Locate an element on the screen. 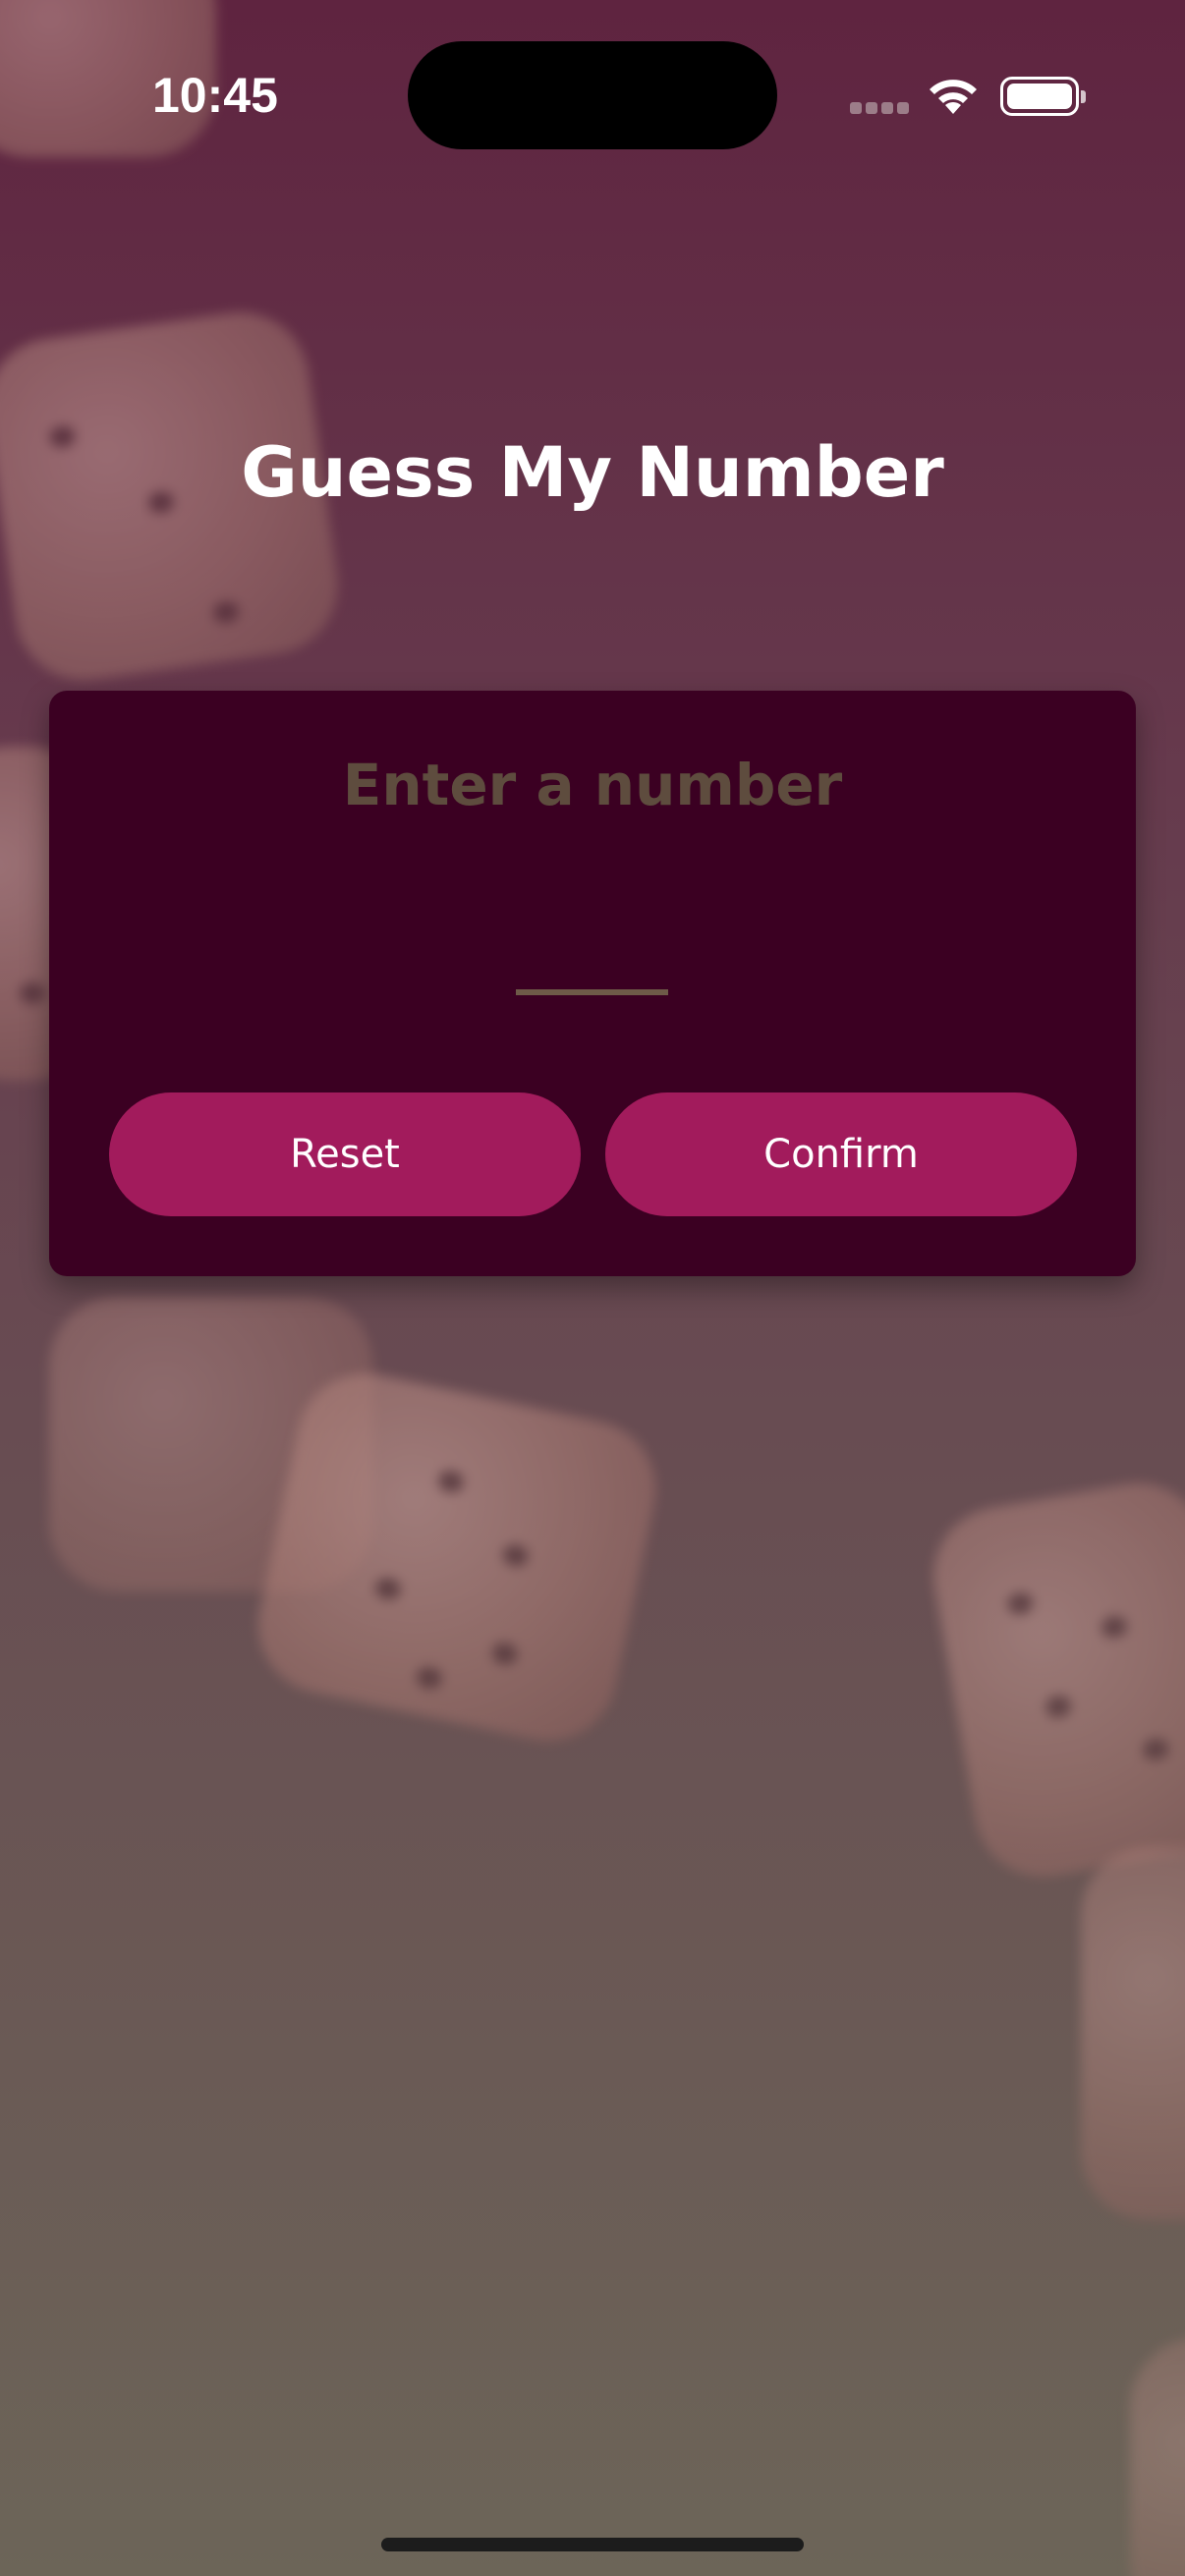  status-bar: 10:45 is located at coordinates (592, 93).